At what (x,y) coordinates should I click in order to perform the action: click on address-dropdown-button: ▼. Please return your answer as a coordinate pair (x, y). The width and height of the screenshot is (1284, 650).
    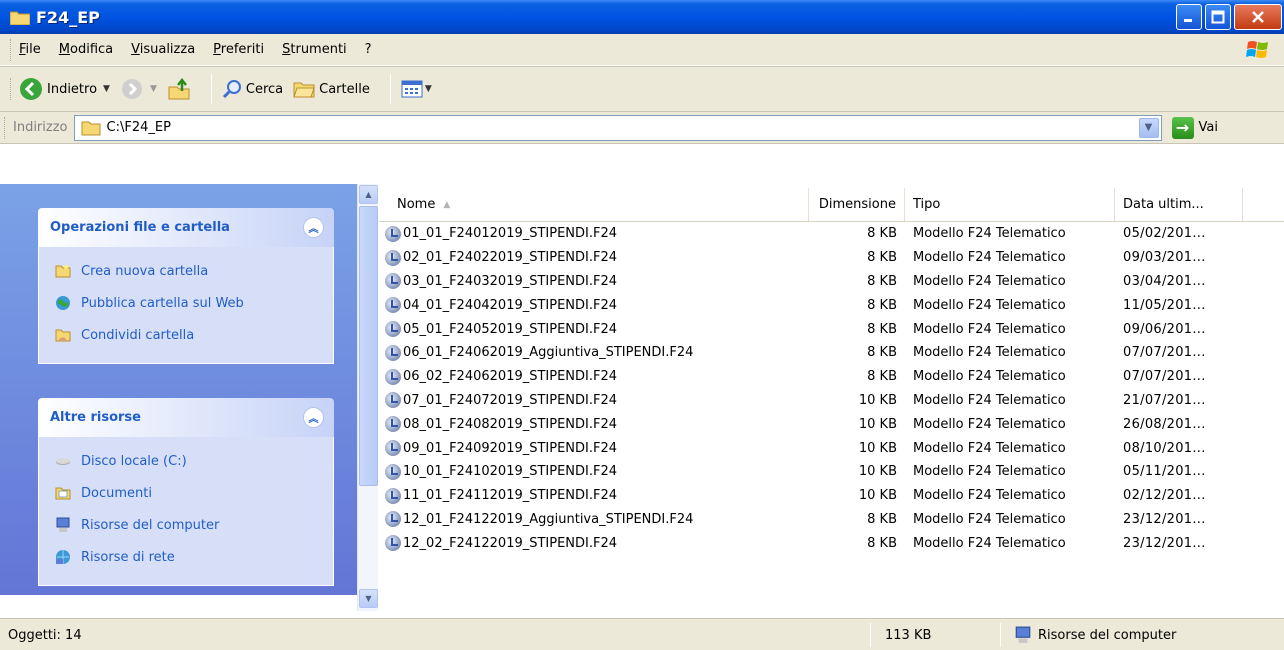
    Looking at the image, I should click on (1148, 127).